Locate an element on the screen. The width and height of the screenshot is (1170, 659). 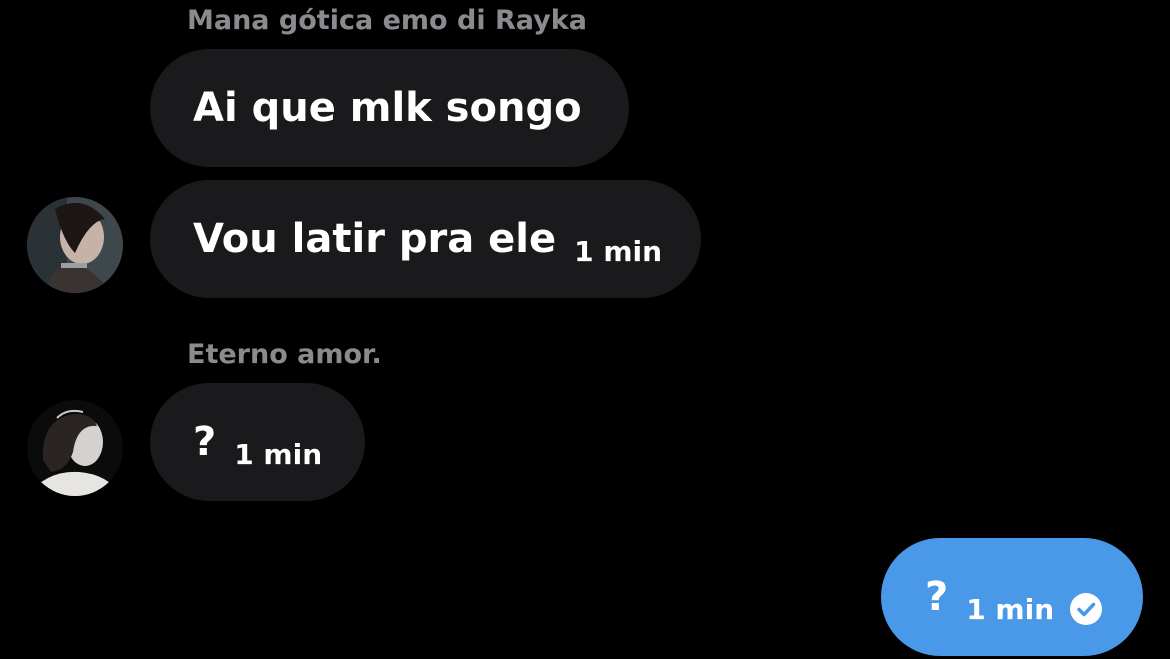
message-bubble: Ai que mlk songo is located at coordinates (389, 108).